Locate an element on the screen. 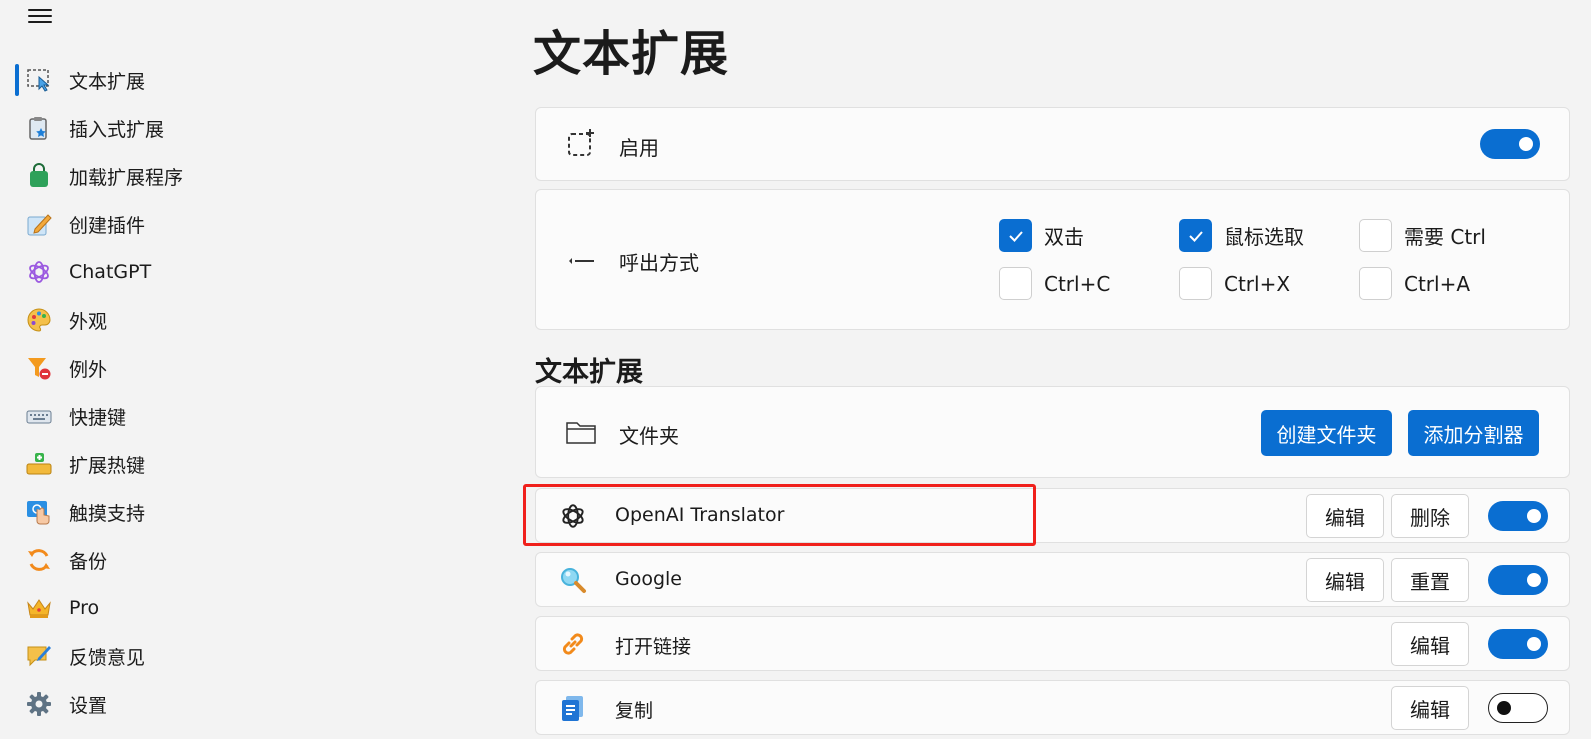  page-title: 文本扩展 is located at coordinates (631, 54).